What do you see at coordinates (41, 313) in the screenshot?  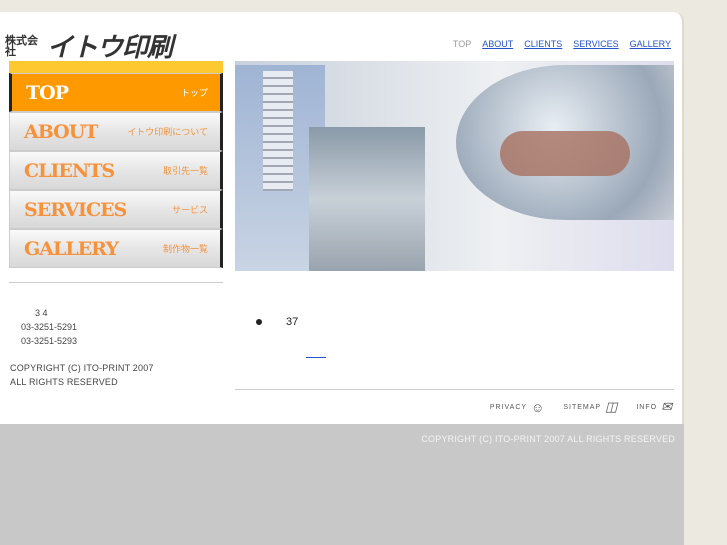 I see `address-line: 3 4` at bounding box center [41, 313].